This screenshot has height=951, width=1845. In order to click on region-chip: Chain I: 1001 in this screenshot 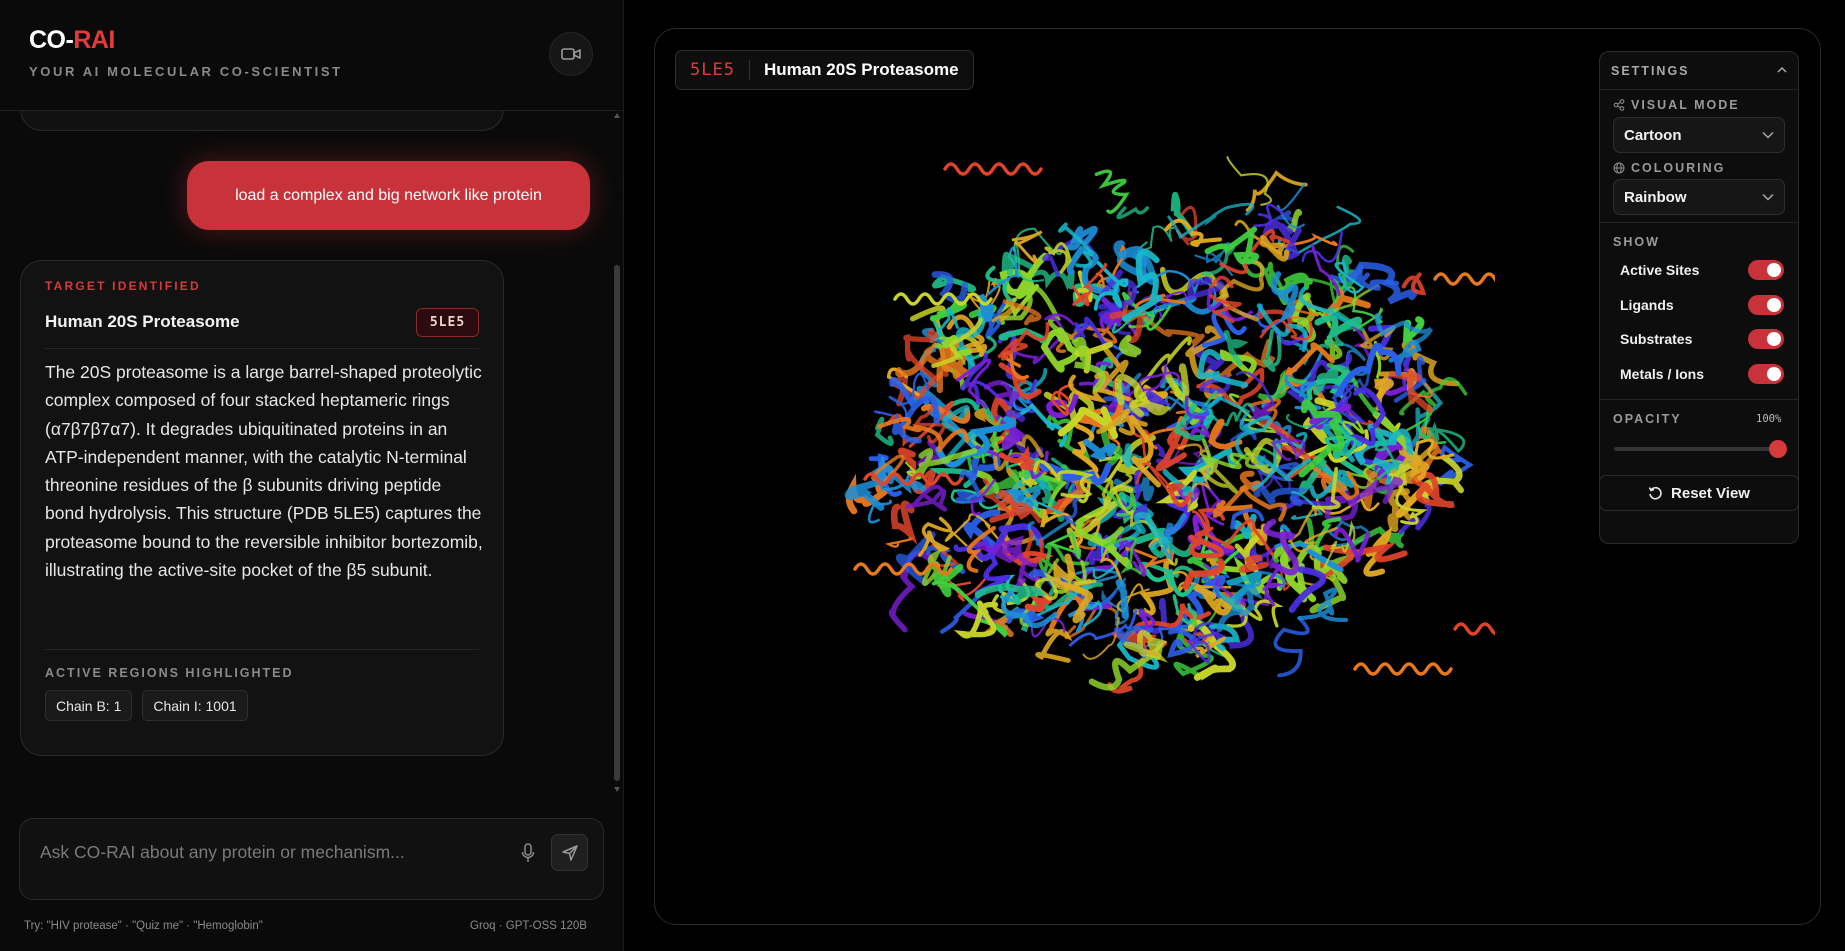, I will do `click(195, 705)`.